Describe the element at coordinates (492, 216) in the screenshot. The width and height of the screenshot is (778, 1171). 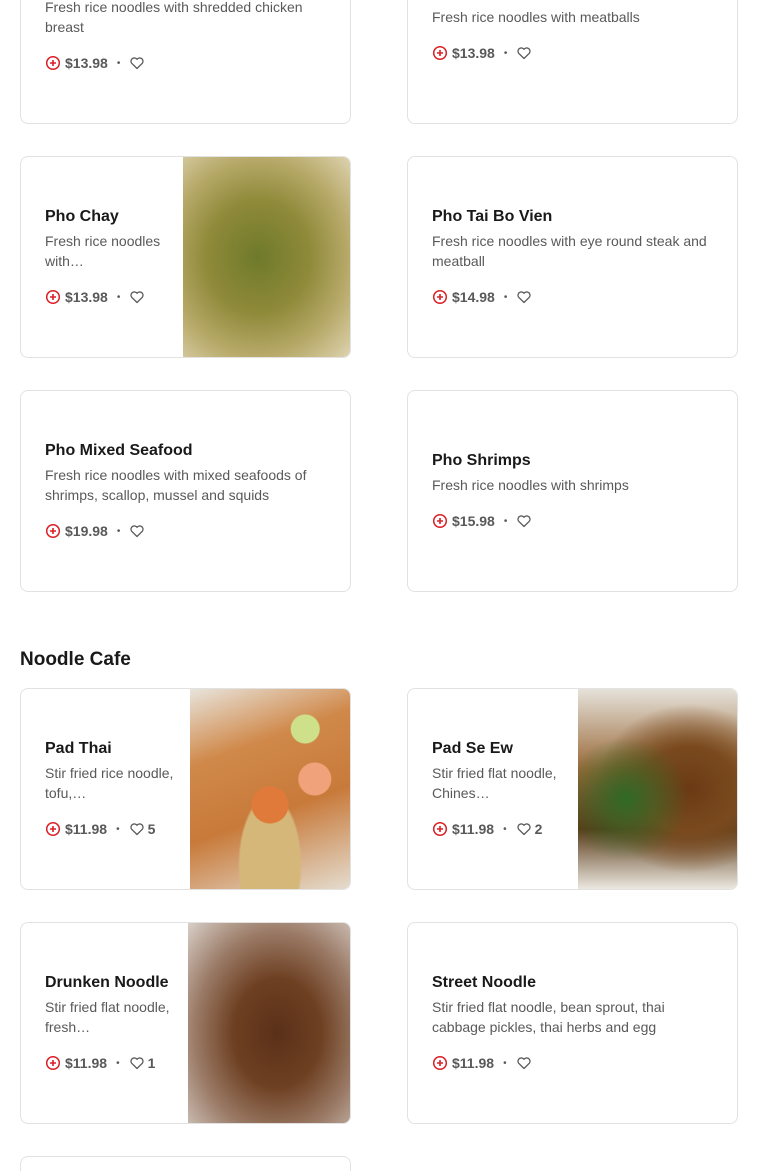
I see `item-name: Pho Tai Bo Vien` at that location.